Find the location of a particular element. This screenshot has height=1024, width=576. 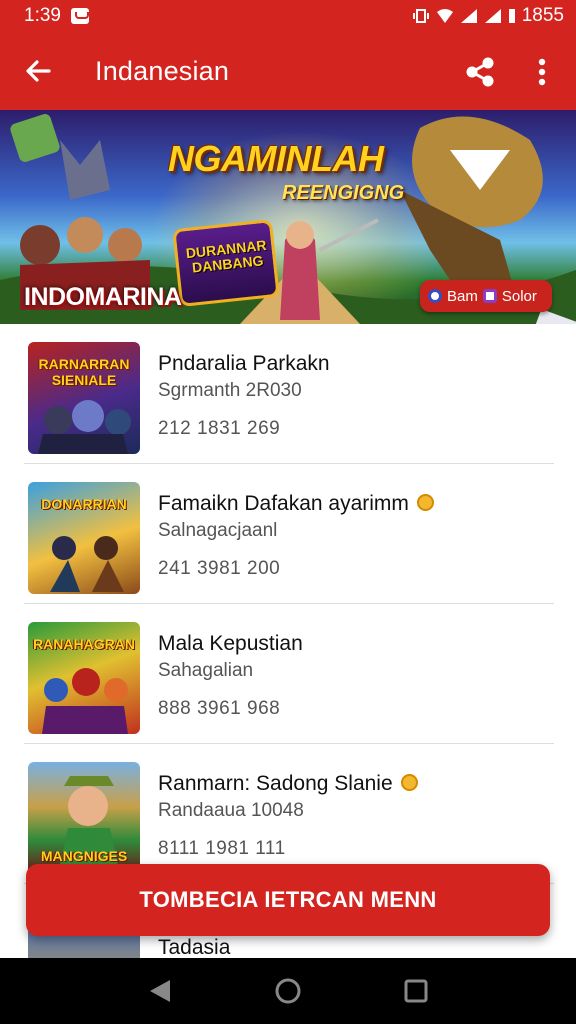

game-thumbnail: RANAHAGRAN is located at coordinates (84, 678).